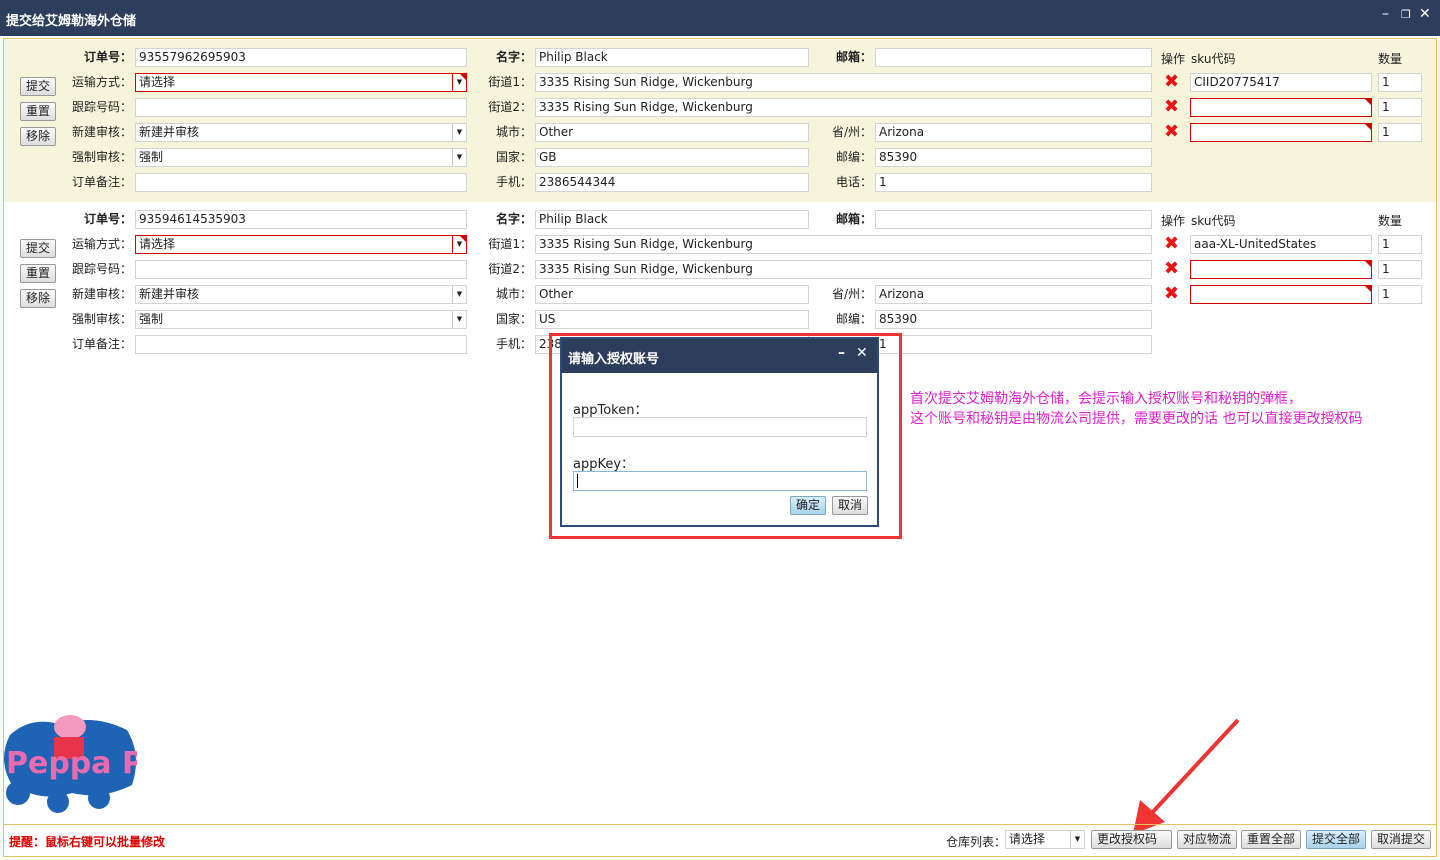 The height and width of the screenshot is (860, 1440). Describe the element at coordinates (720, 18) in the screenshot. I see `title-bar: 提交给艾姆勒海外仓储 – ❐ ✕` at that location.